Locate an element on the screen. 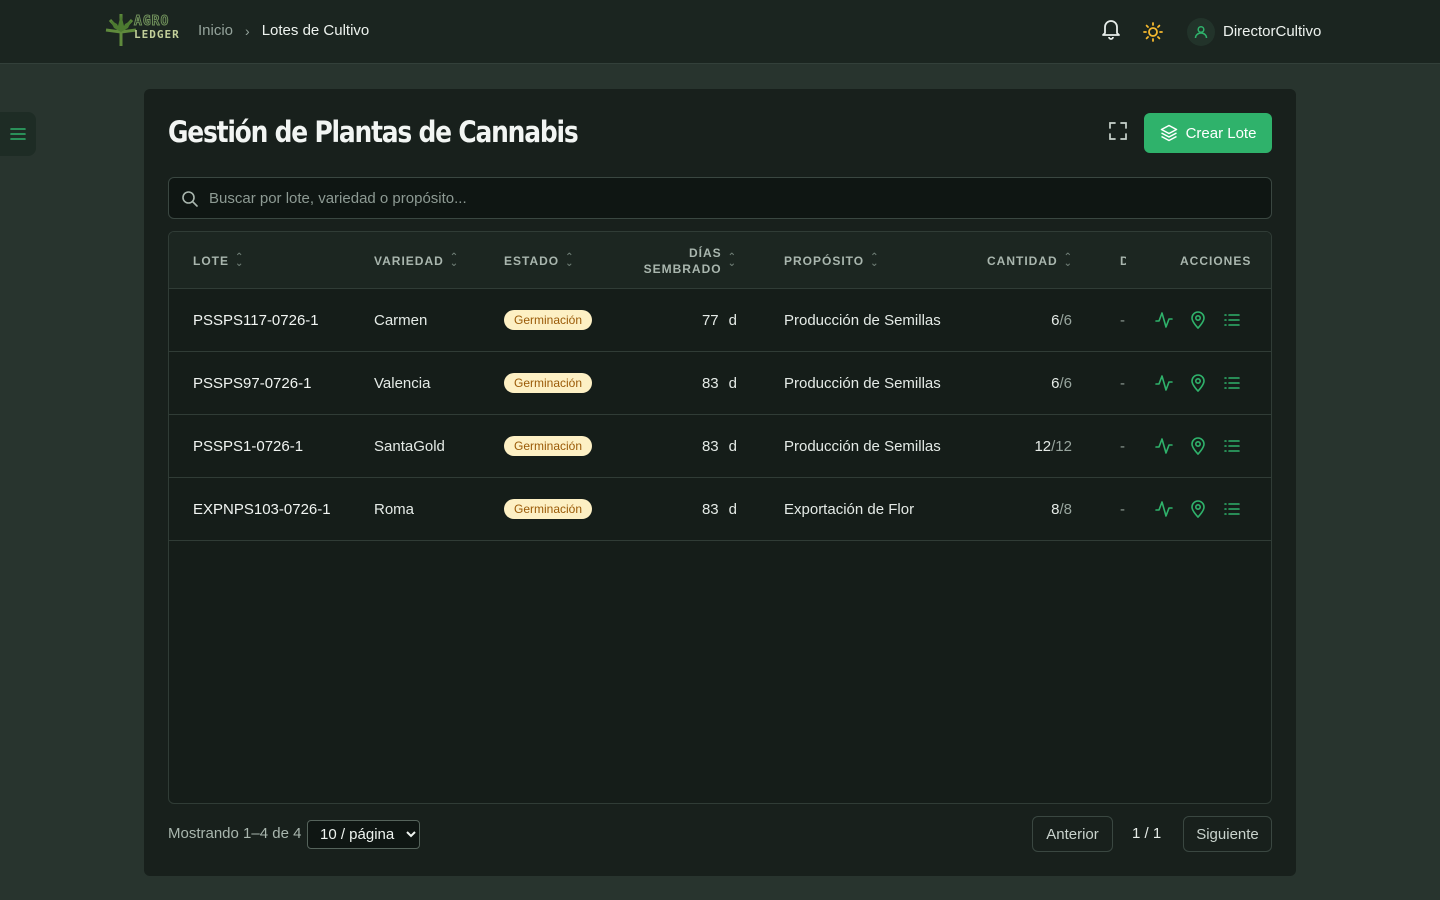  cell-variedad: Carmen is located at coordinates (401, 320).